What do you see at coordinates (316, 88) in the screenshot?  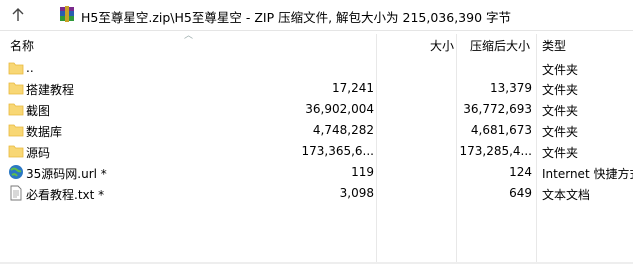 I see `table-row: 搭建教程 17,241 13,379 文件夹` at bounding box center [316, 88].